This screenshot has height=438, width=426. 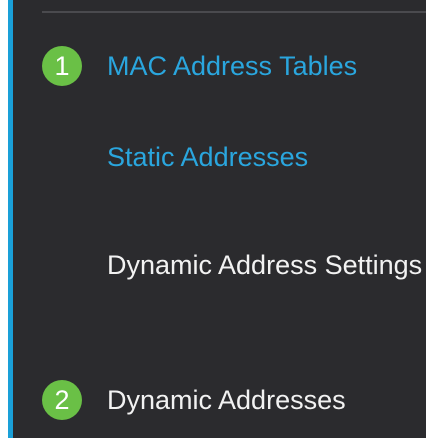 I want to click on nav-item-label-line-2: Settings, so click(x=373, y=265).